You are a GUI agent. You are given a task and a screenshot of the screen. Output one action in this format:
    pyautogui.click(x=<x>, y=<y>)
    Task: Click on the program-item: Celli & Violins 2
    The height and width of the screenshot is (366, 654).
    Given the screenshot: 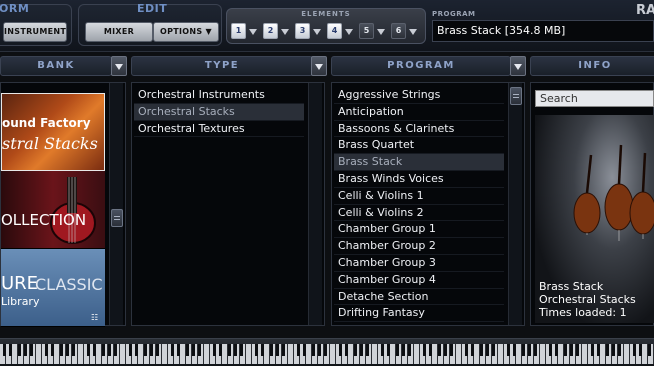 What is the action you would take?
    pyautogui.click(x=419, y=213)
    